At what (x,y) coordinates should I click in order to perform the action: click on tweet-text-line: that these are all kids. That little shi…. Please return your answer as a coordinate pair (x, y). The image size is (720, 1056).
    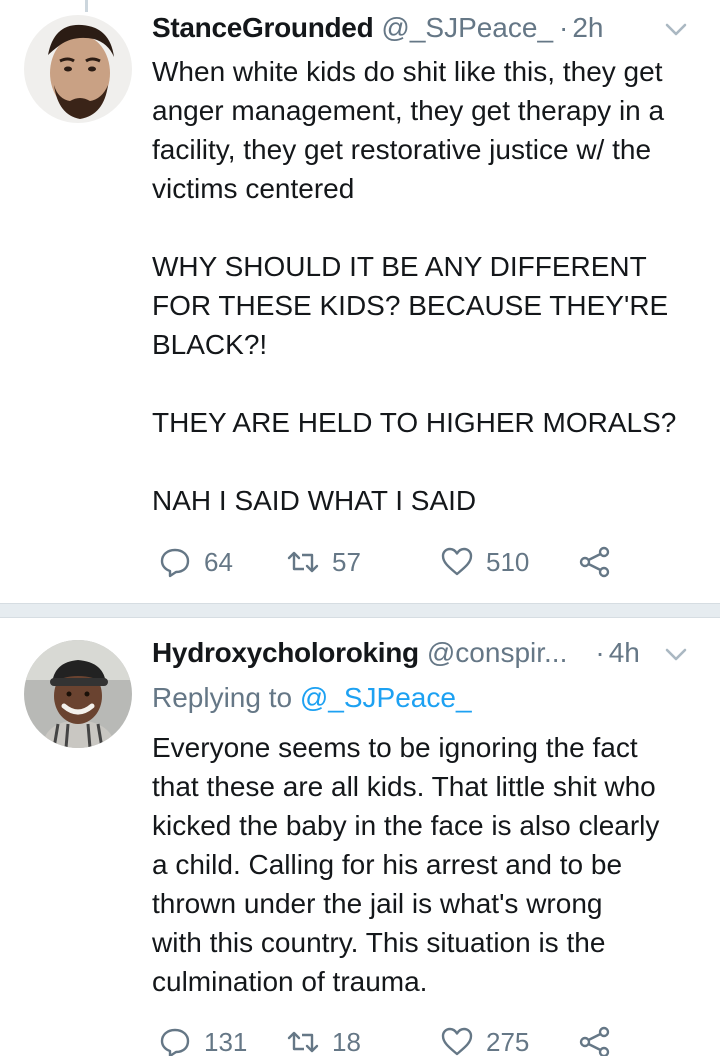
    Looking at the image, I should click on (404, 786).